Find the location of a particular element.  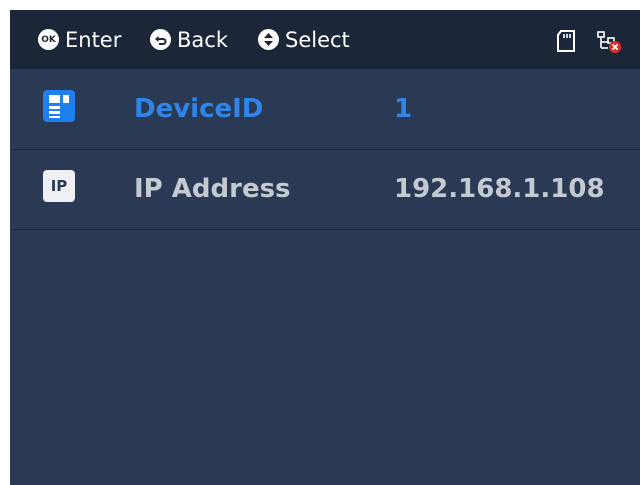

back-hint: Back is located at coordinates (189, 39).